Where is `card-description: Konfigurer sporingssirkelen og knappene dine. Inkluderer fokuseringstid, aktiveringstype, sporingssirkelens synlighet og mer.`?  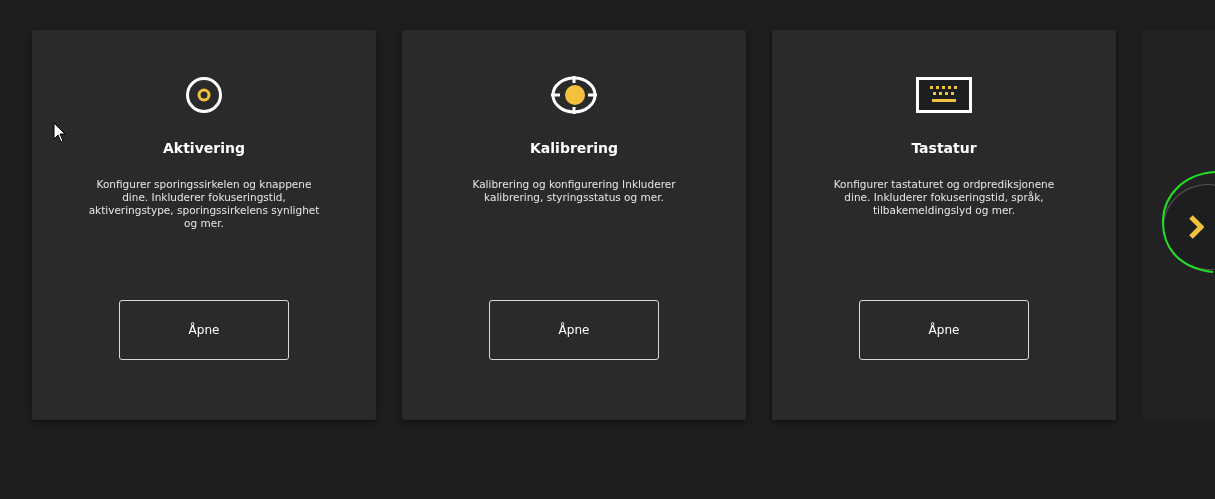 card-description: Konfigurer sporingssirkelen og knappene dine. Inkluderer fokuseringstid, aktiveringstype, sporingssirkelens synlighet og mer. is located at coordinates (204, 204).